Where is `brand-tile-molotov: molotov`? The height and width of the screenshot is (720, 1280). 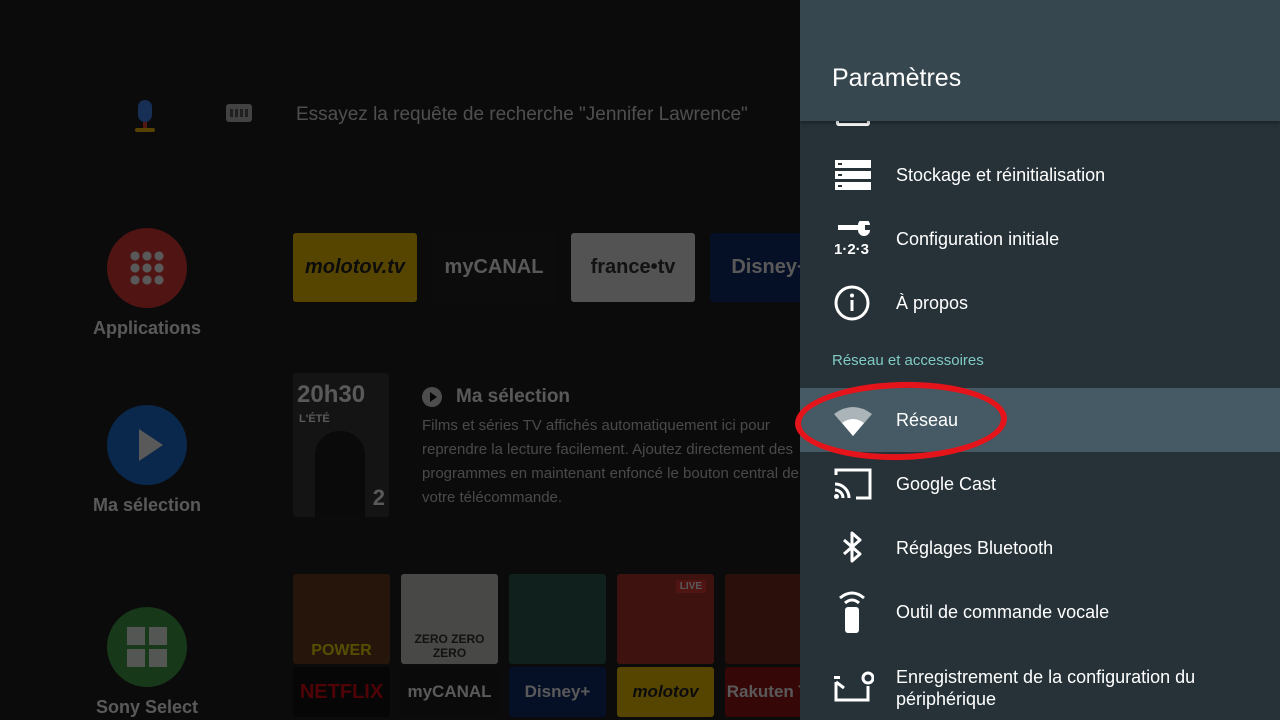
brand-tile-molotov: molotov is located at coordinates (665, 692).